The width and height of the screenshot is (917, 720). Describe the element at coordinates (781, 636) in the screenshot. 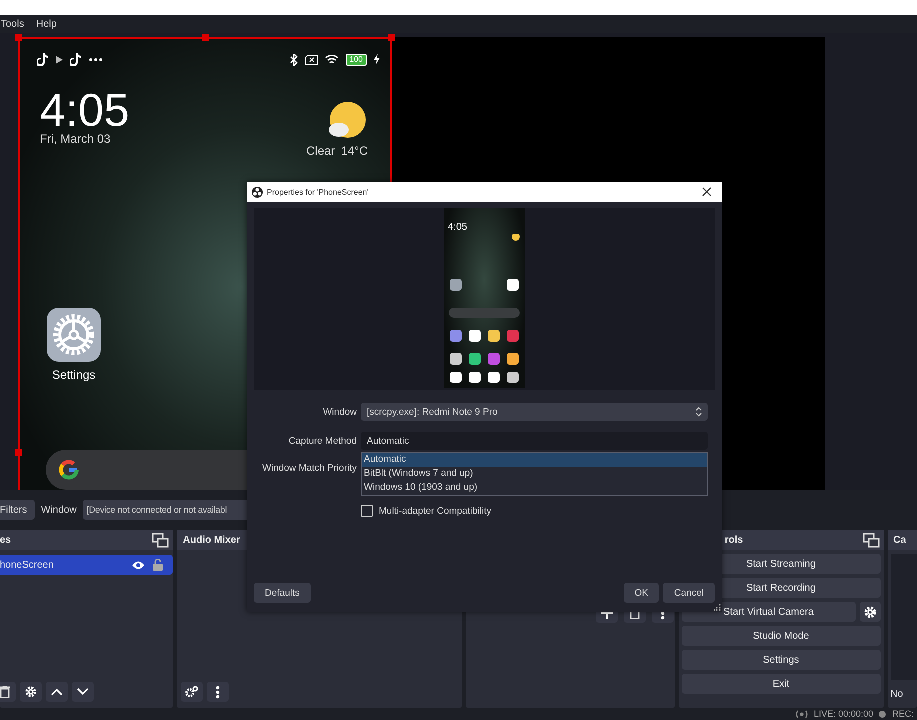

I see `control-button: Studio Mode` at that location.